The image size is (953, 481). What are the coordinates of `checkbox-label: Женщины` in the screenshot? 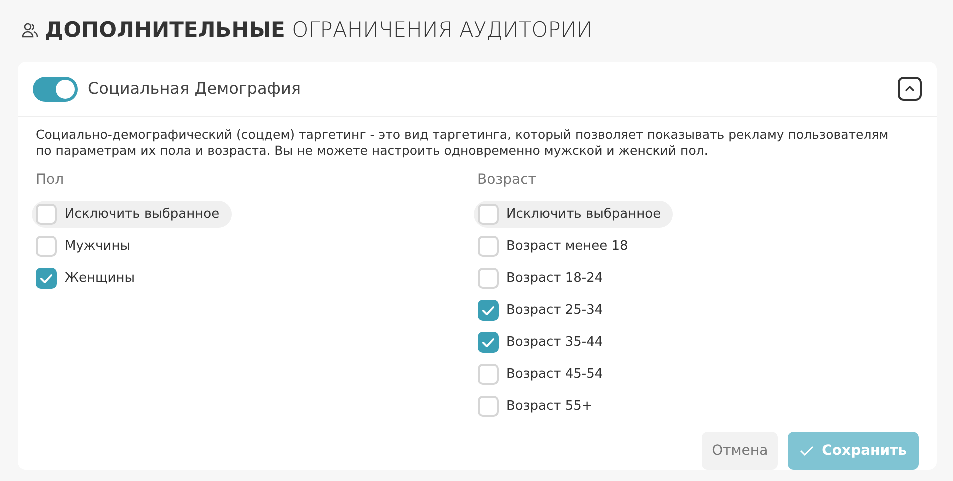 It's located at (100, 279).